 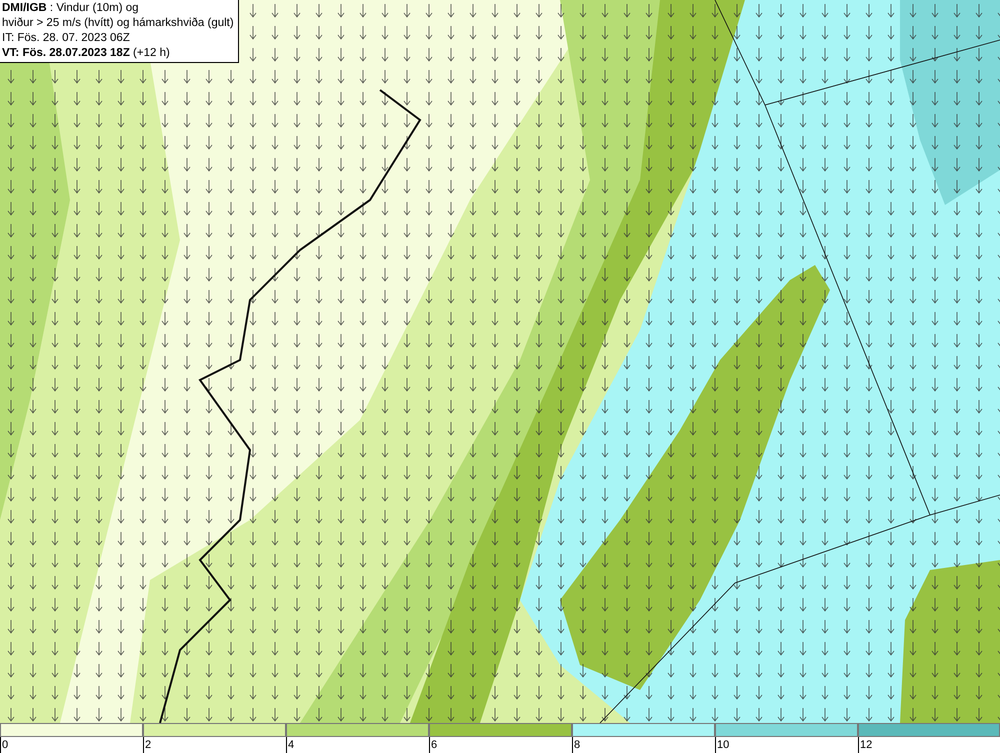 What do you see at coordinates (576, 745) in the screenshot?
I see `legend-tick-label: 8` at bounding box center [576, 745].